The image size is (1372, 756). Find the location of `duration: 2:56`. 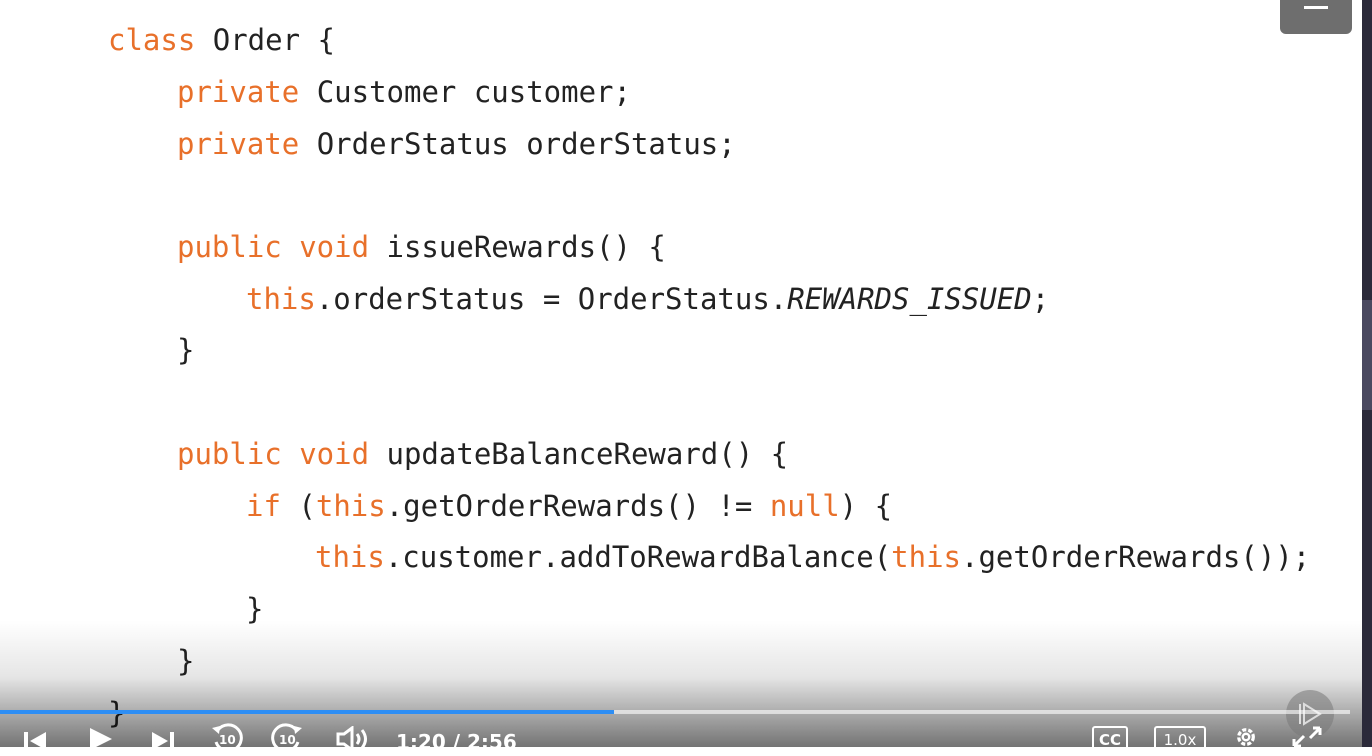

duration: 2:56 is located at coordinates (492, 742).